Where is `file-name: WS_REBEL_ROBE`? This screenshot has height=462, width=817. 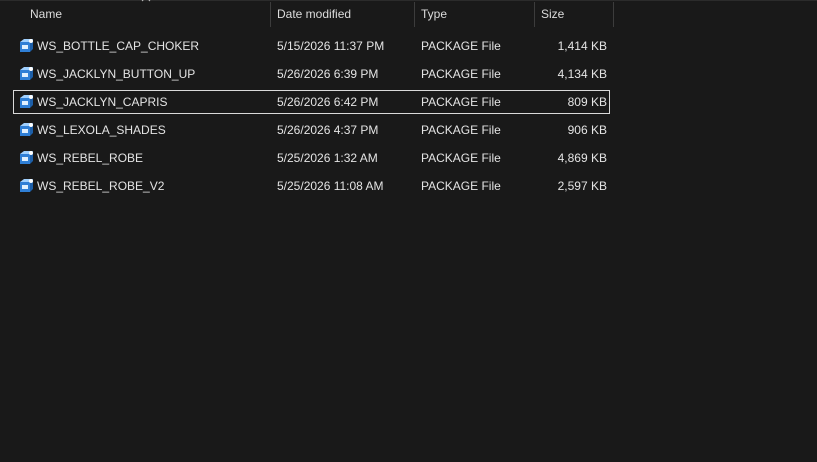 file-name: WS_REBEL_ROBE is located at coordinates (90, 158).